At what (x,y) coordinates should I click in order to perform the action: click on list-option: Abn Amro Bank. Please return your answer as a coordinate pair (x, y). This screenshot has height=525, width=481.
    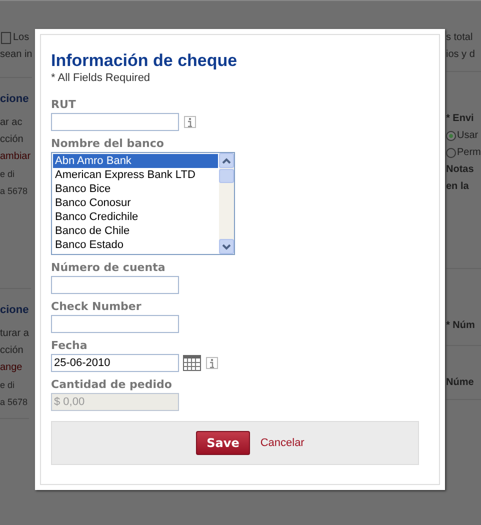
    Looking at the image, I should click on (135, 161).